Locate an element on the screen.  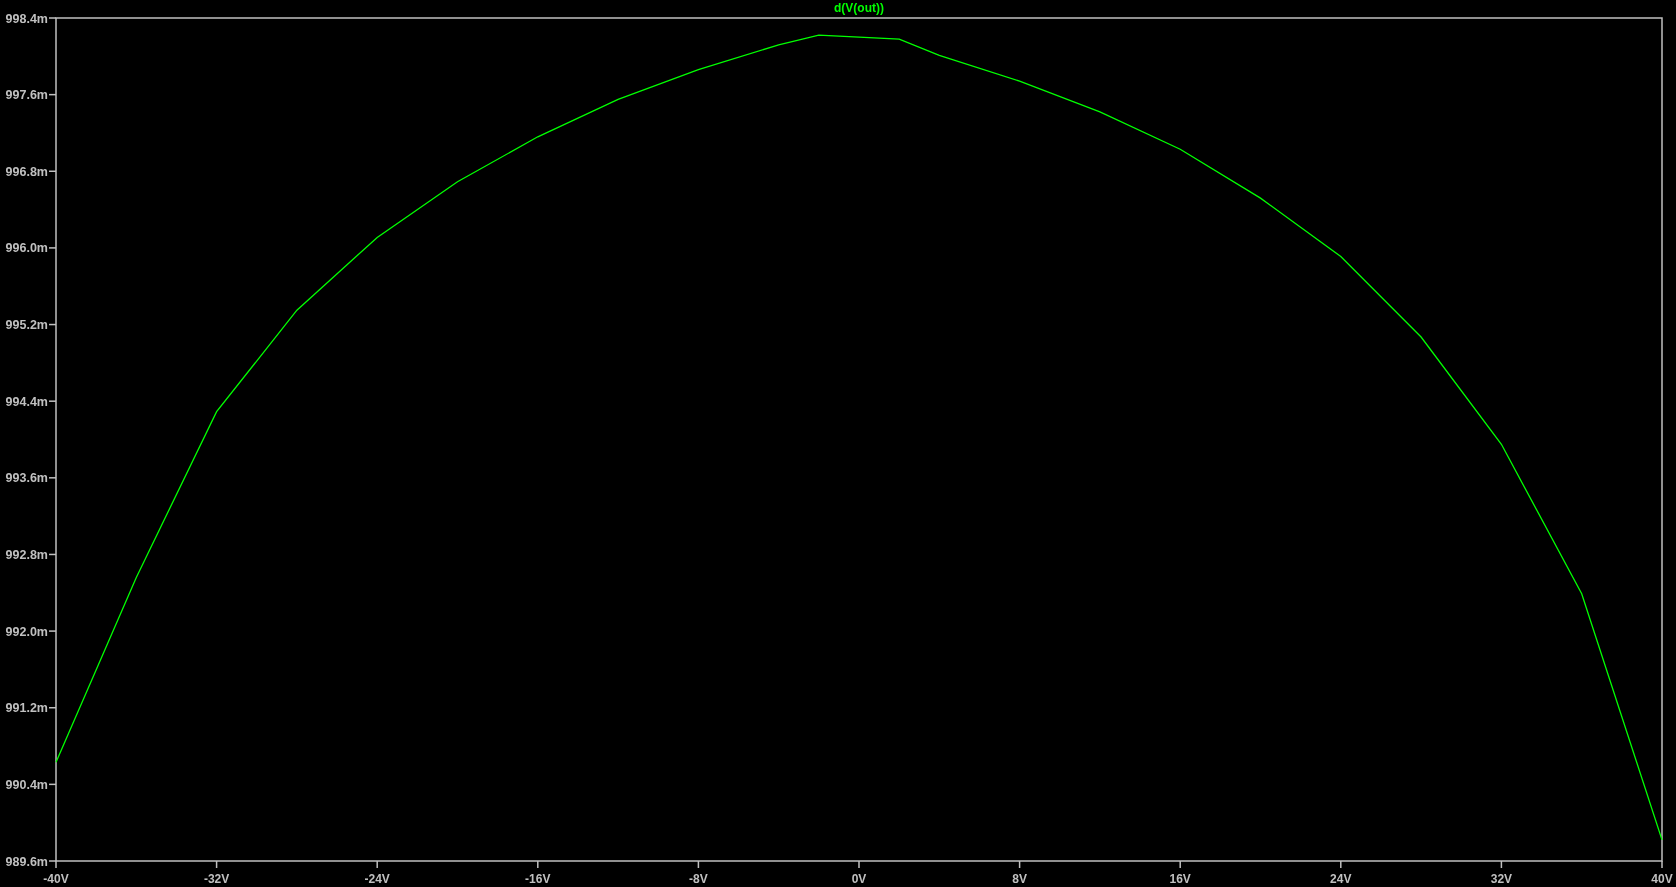
trace-label: d(V(out)) is located at coordinates (859, 8).